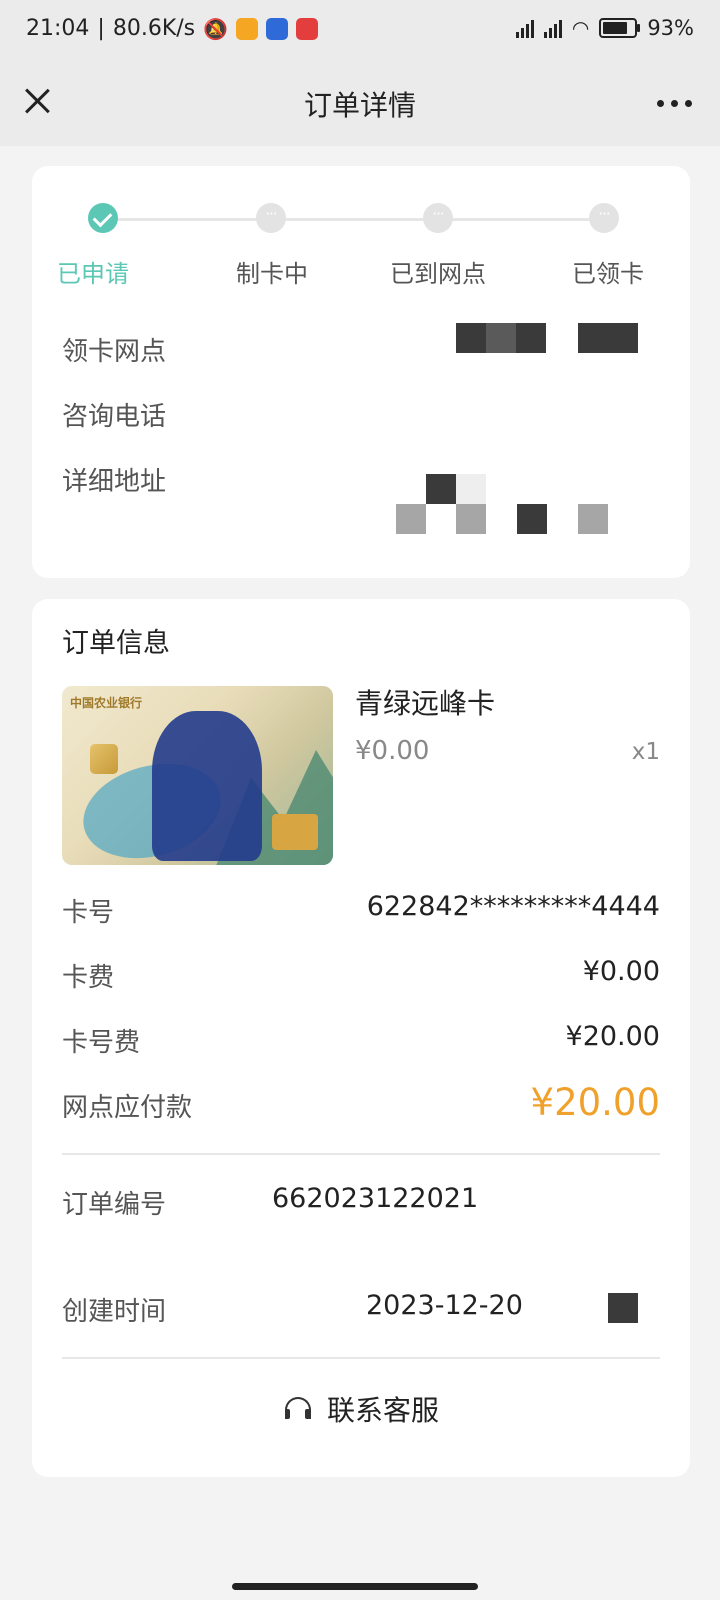  What do you see at coordinates (116, 643) in the screenshot?
I see `section-title: 订单信息` at bounding box center [116, 643].